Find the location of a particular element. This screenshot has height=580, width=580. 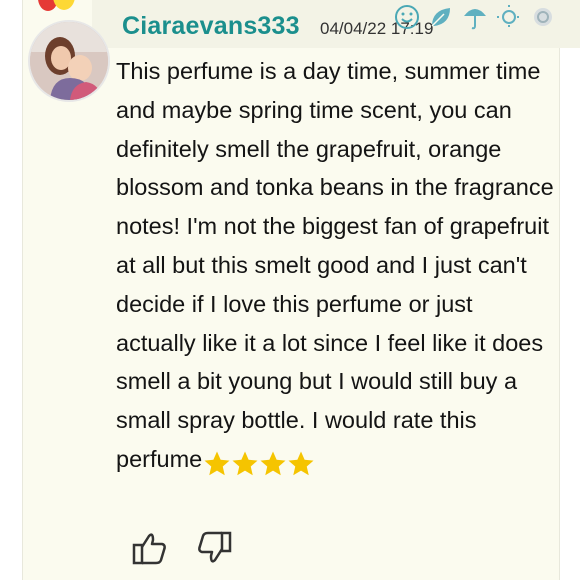

umbrella-icon is located at coordinates (475, 17).